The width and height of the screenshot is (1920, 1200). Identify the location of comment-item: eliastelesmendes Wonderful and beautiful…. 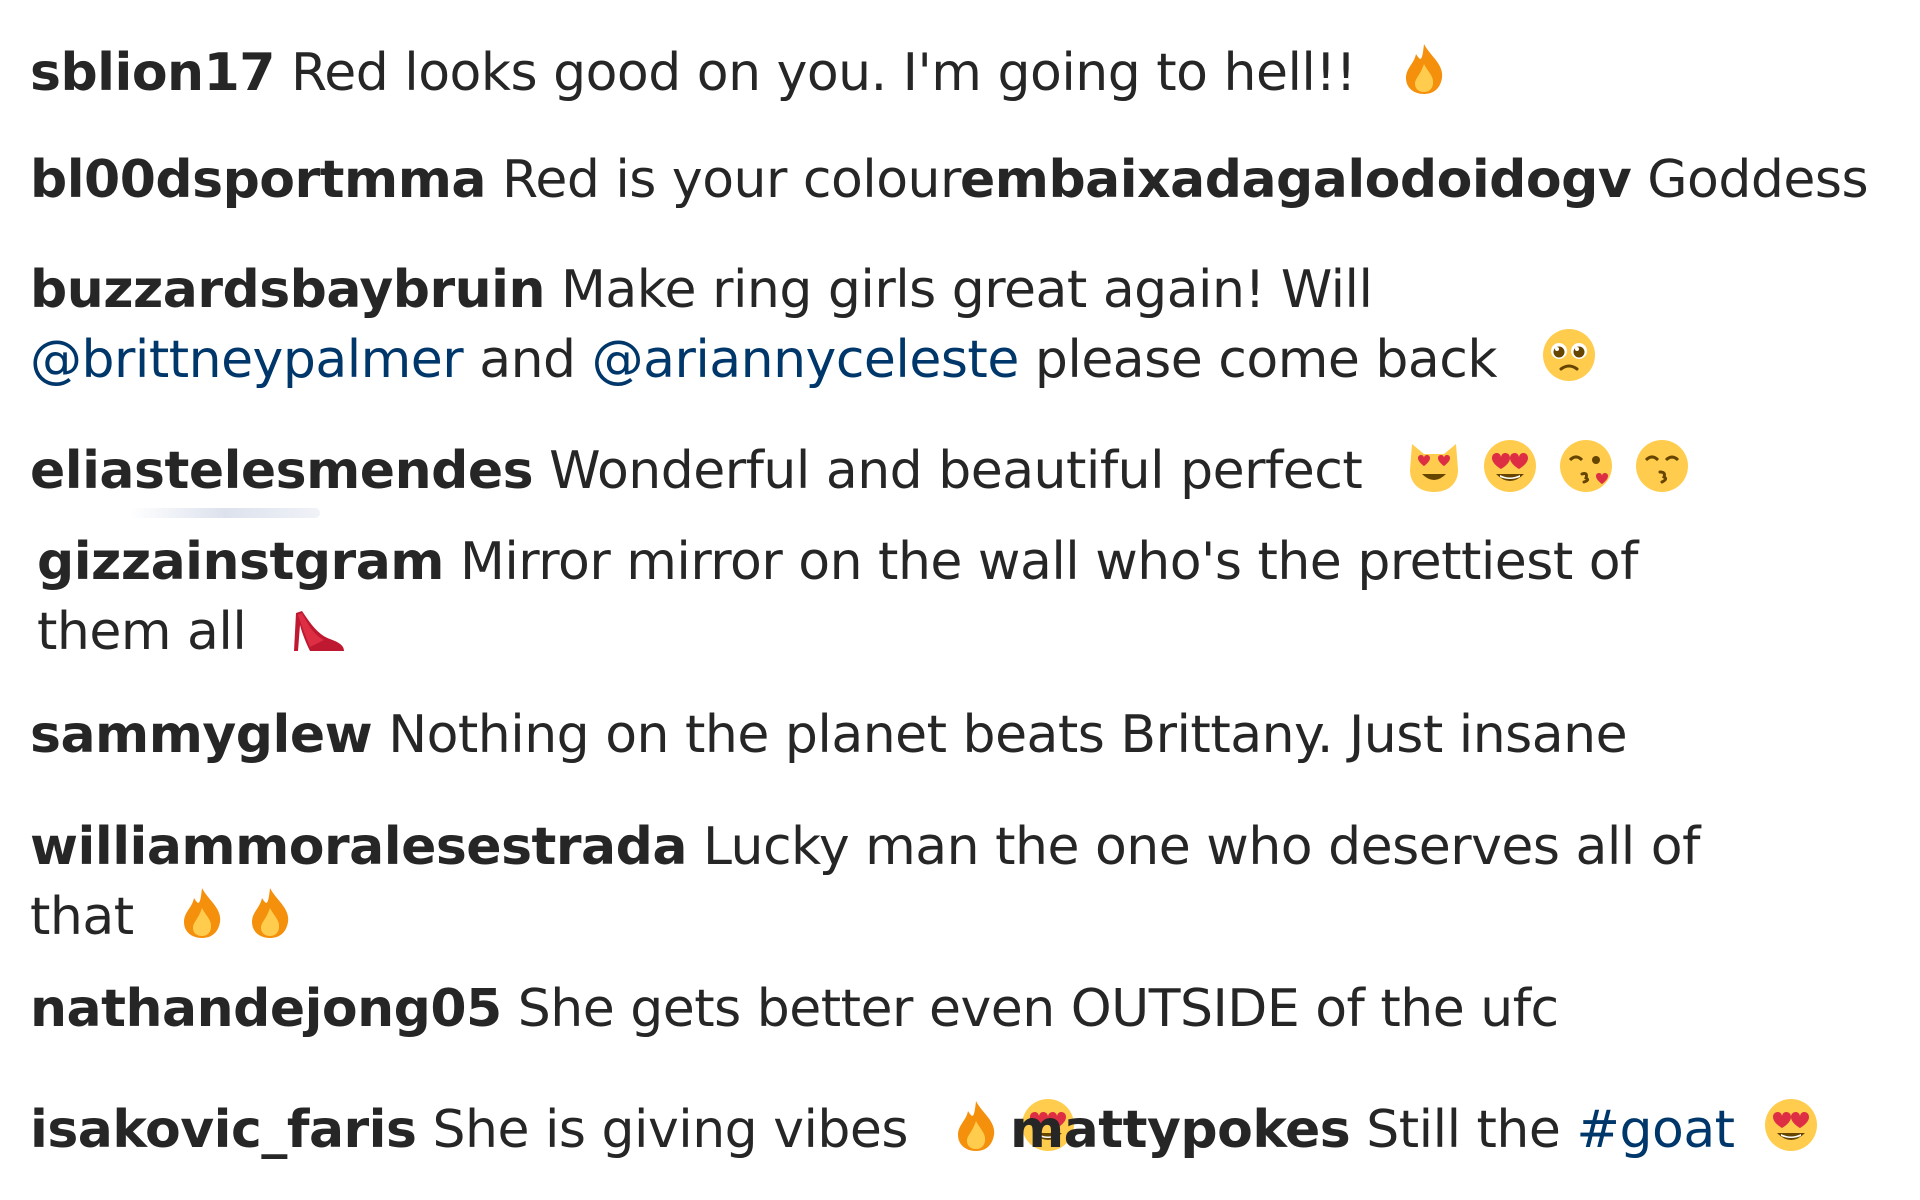
(860, 471).